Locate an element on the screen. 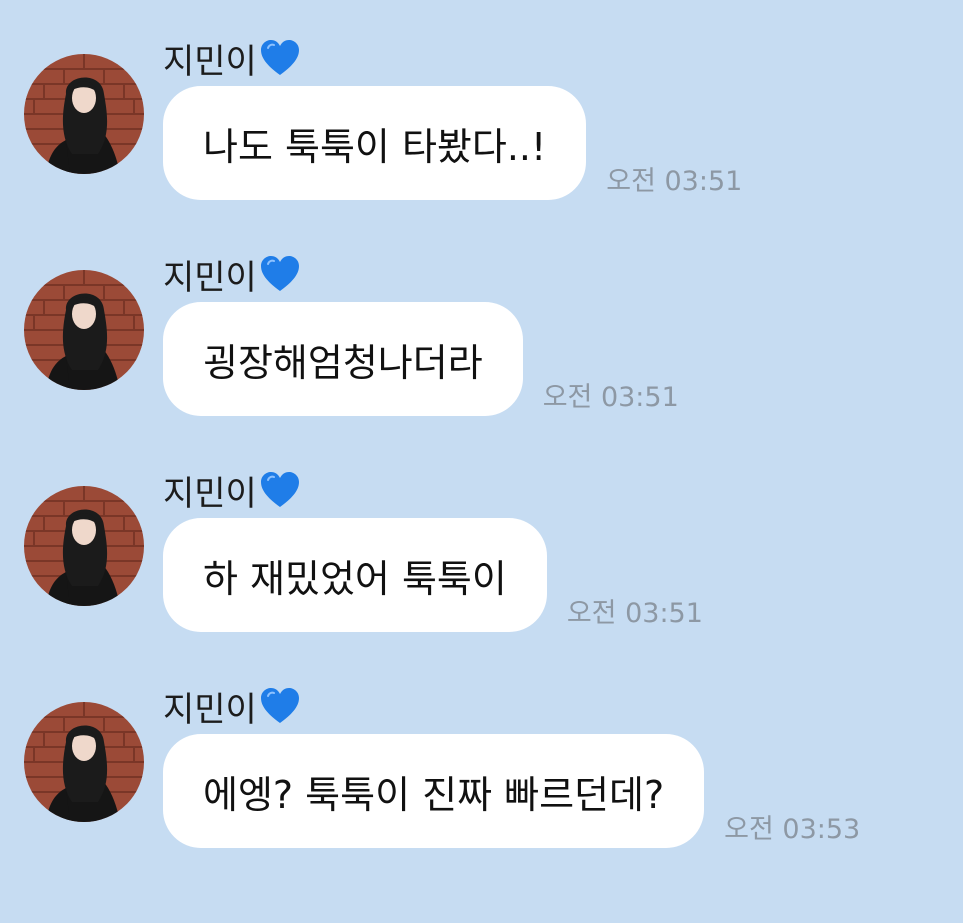 The width and height of the screenshot is (963, 923). message-row: 굉장해엄청나더라 오전 03:51 is located at coordinates (421, 359).